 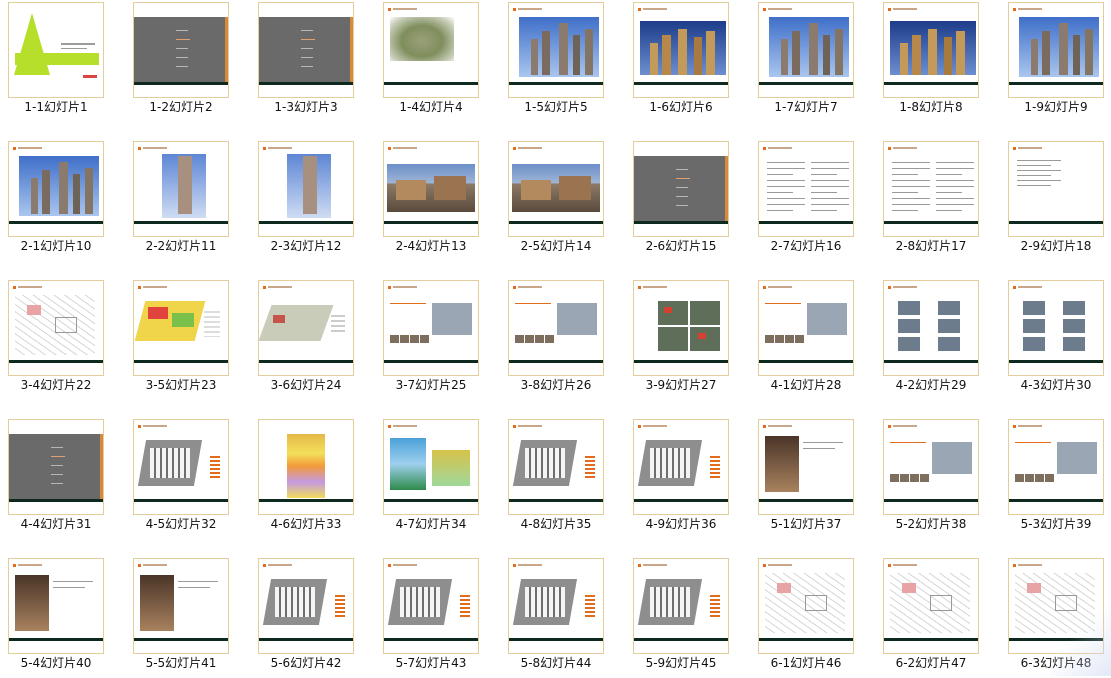 I want to click on slide-thumbnail: 4-1幻灯片28, so click(x=806, y=340).